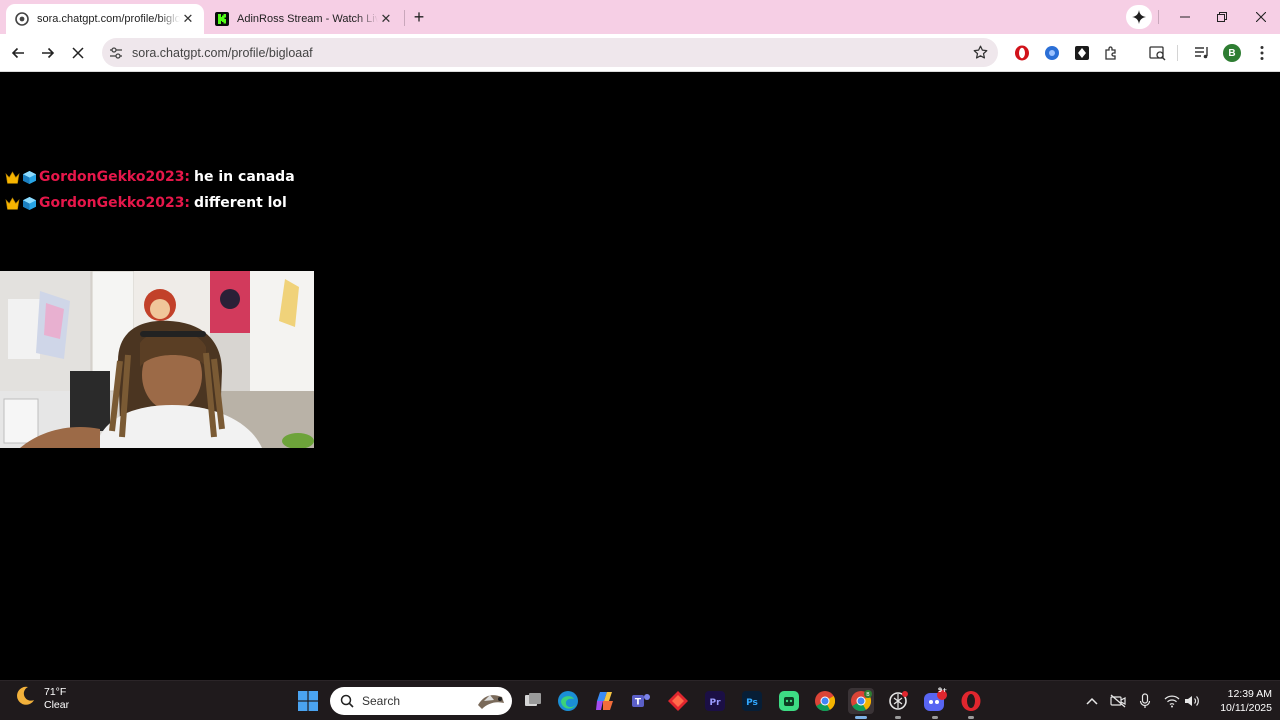 The height and width of the screenshot is (720, 1280). What do you see at coordinates (308, 701) in the screenshot?
I see `windows-start-icon` at bounding box center [308, 701].